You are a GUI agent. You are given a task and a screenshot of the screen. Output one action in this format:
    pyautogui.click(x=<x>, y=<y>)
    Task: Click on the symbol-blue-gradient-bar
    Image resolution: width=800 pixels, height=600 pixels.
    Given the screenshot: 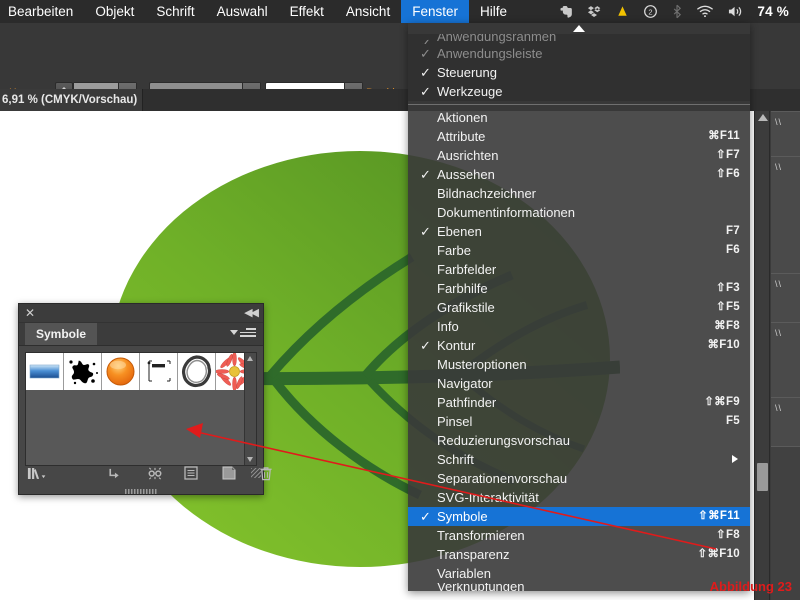 What is the action you would take?
    pyautogui.click(x=45, y=371)
    